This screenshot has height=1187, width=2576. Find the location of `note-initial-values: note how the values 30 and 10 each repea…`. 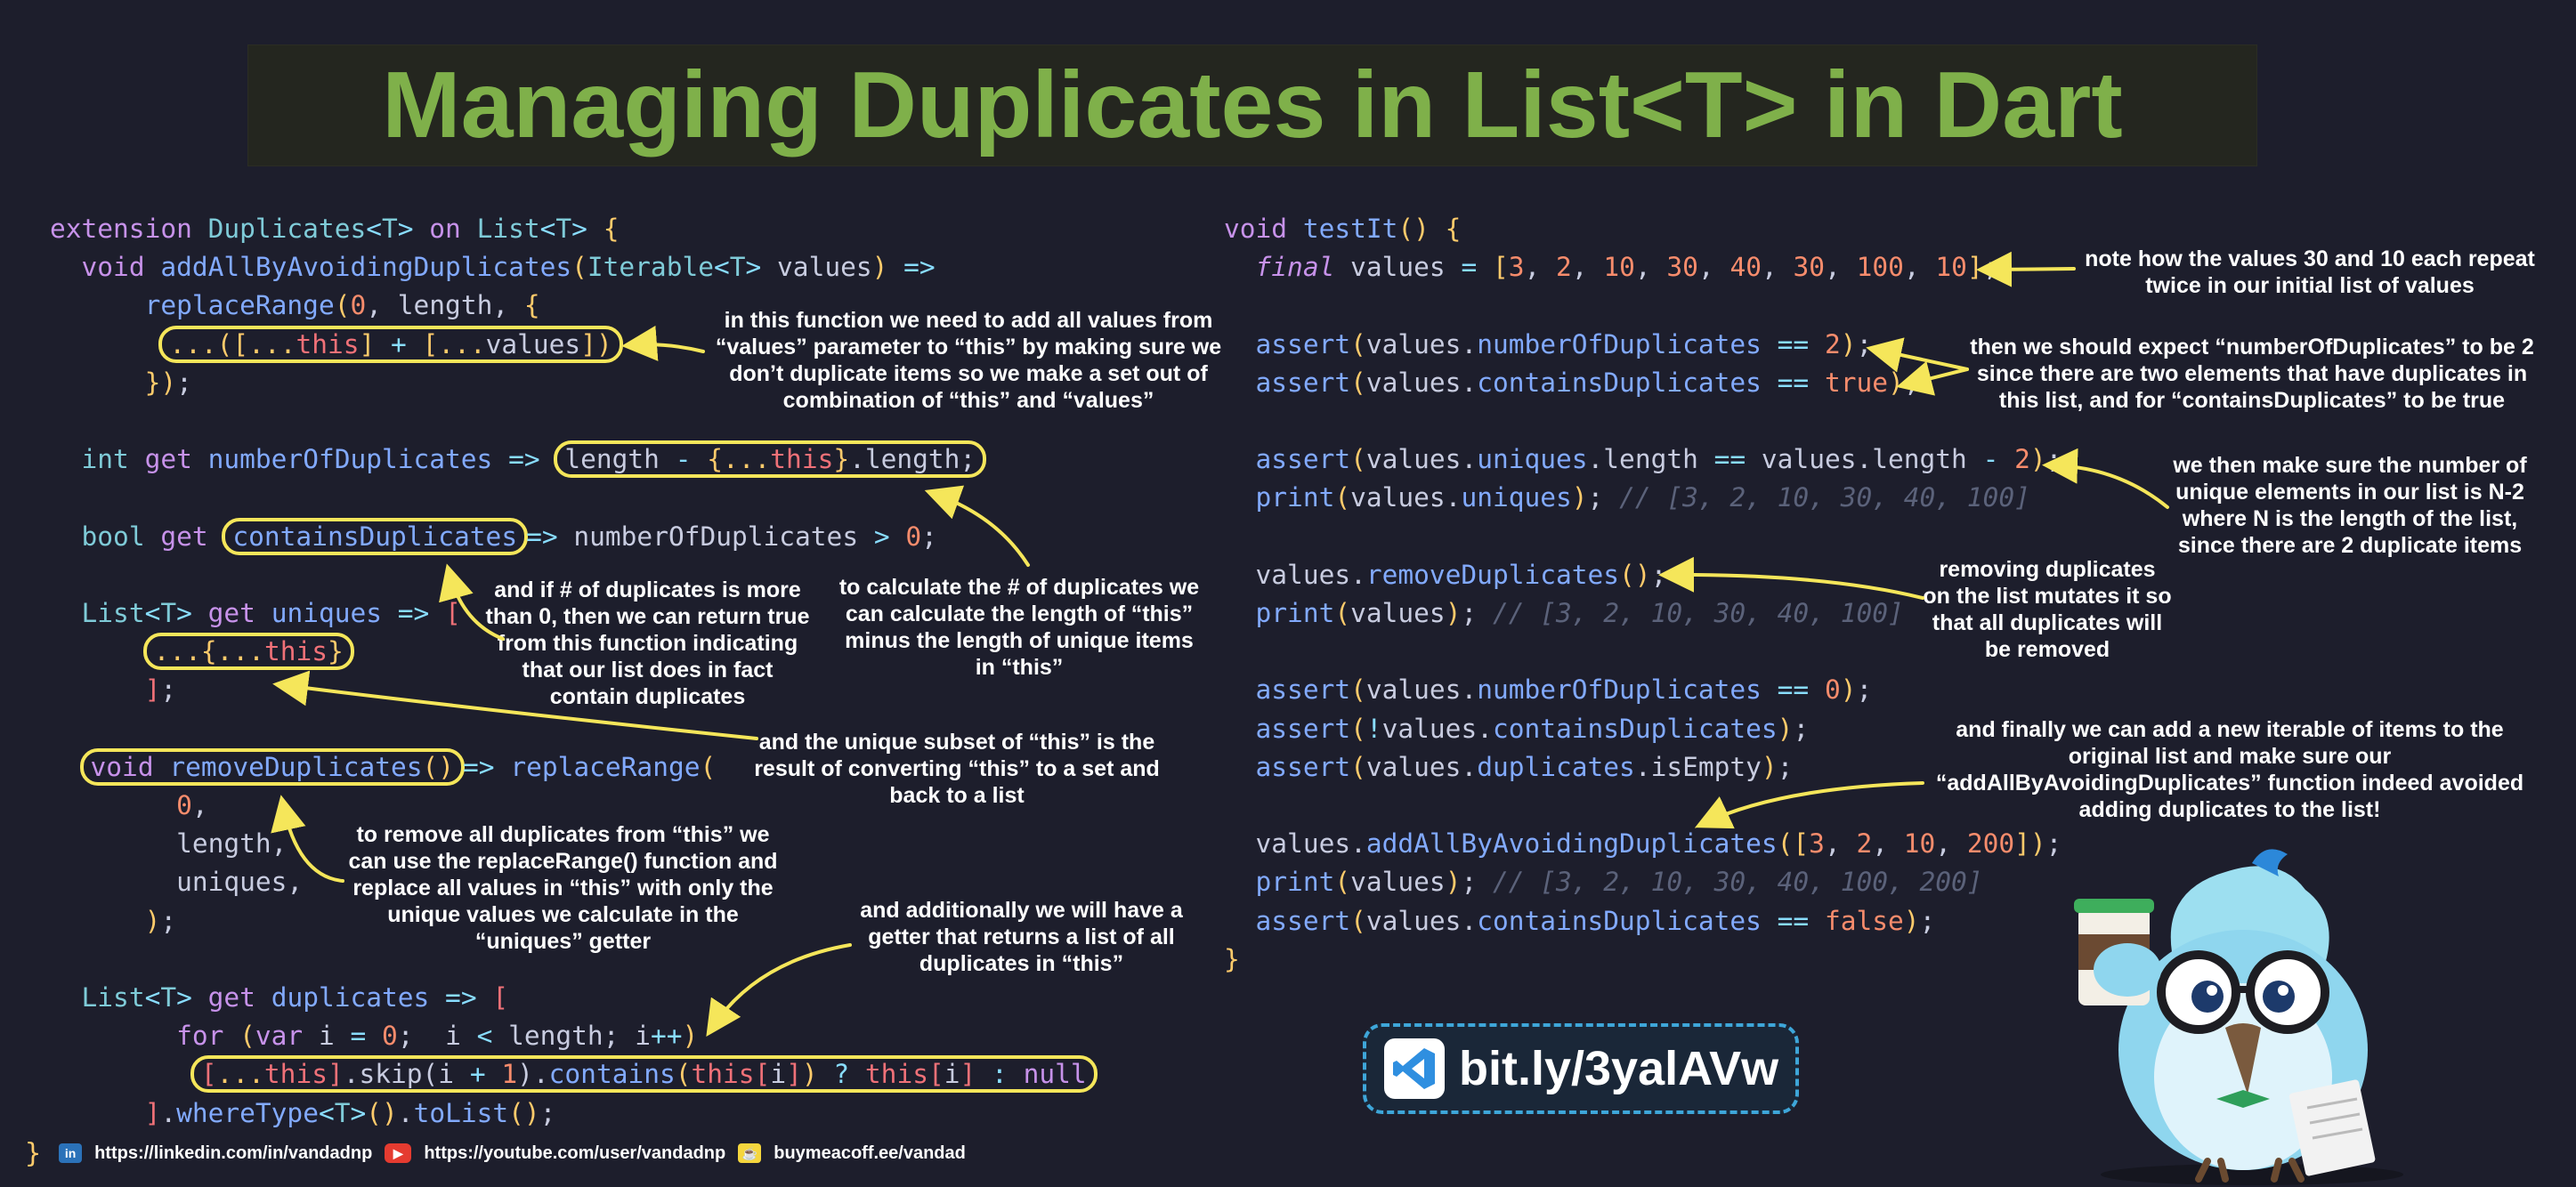

note-initial-values: note how the values 30 and 10 each repea… is located at coordinates (2310, 272).